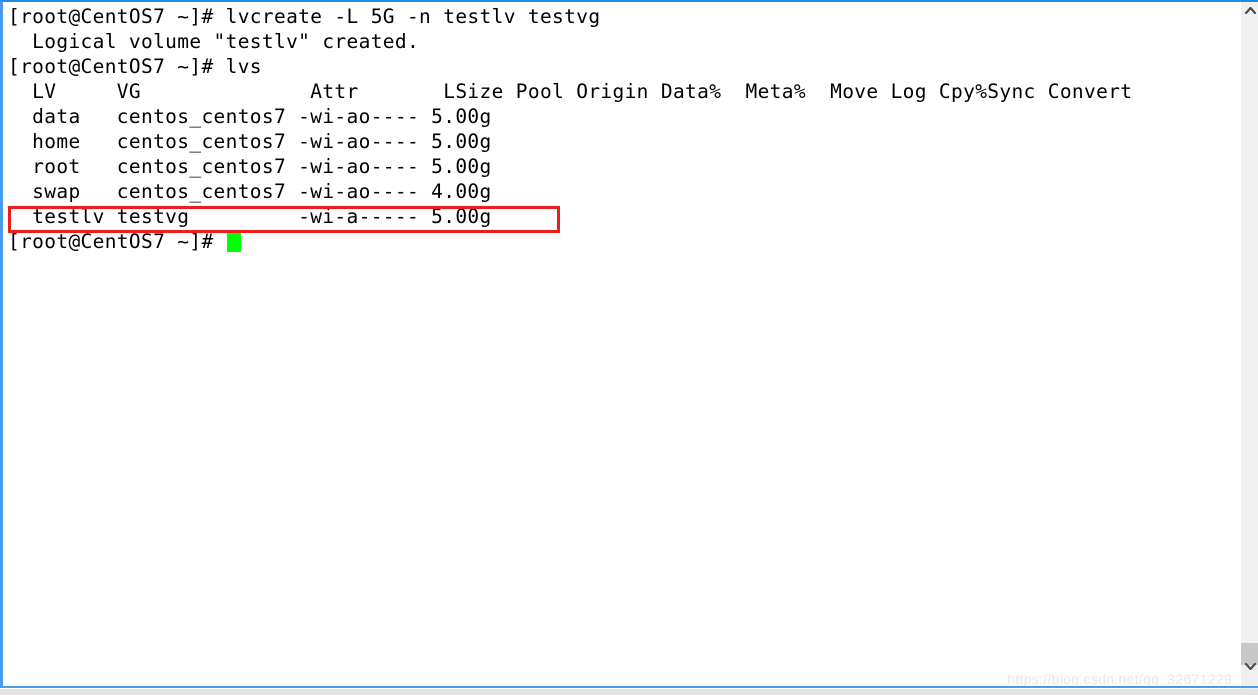  What do you see at coordinates (250, 191) in the screenshot?
I see `lvs-table-row-swap: swap centos_centos7 -wi-ao---- 4.00g` at bounding box center [250, 191].